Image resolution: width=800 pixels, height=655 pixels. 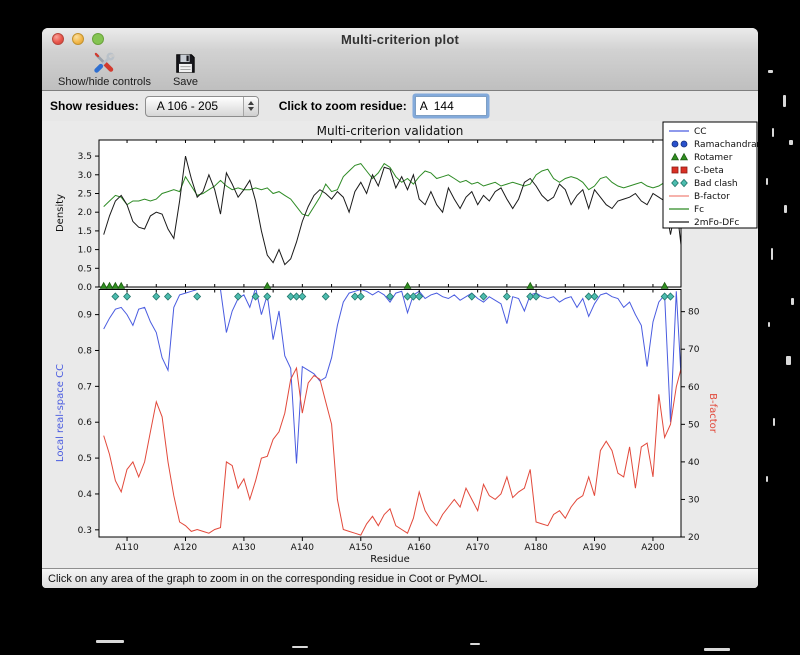 What do you see at coordinates (85, 351) in the screenshot?
I see `svg-text: 0.8` at bounding box center [85, 351].